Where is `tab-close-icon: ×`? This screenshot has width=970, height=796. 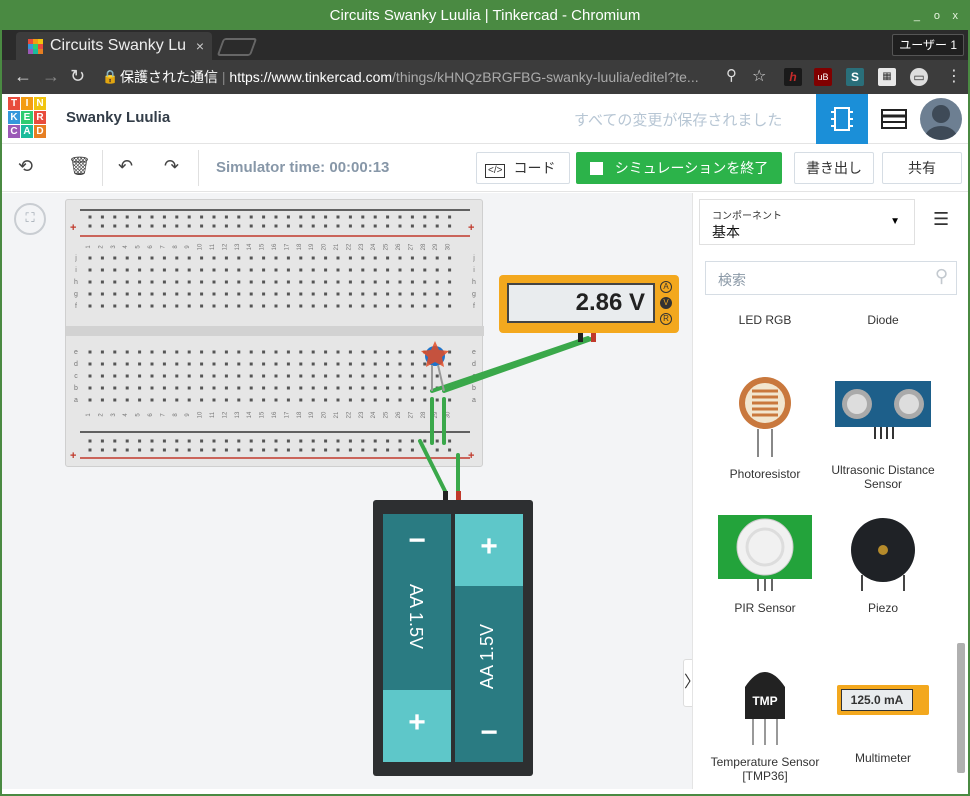
tab-close-icon: × is located at coordinates (200, 46).